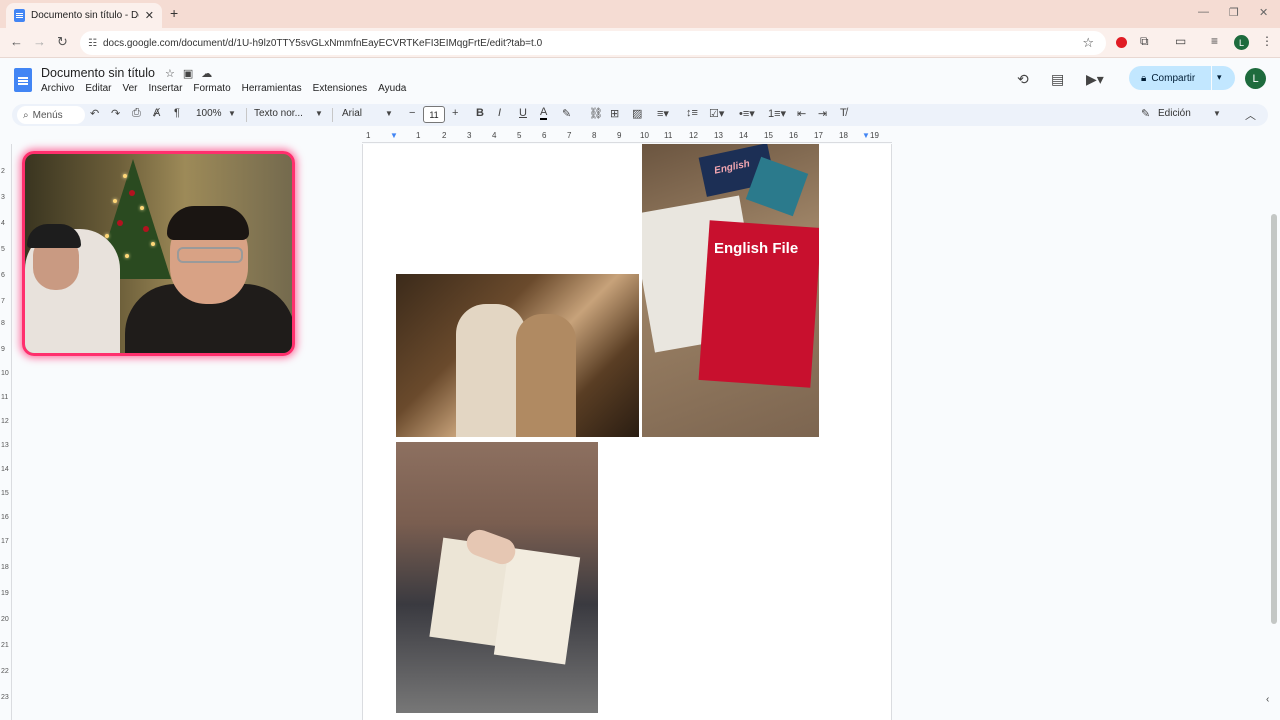 The image size is (1280, 720). What do you see at coordinates (51, 115) in the screenshot?
I see `menu-search: ⌕ Menús` at bounding box center [51, 115].